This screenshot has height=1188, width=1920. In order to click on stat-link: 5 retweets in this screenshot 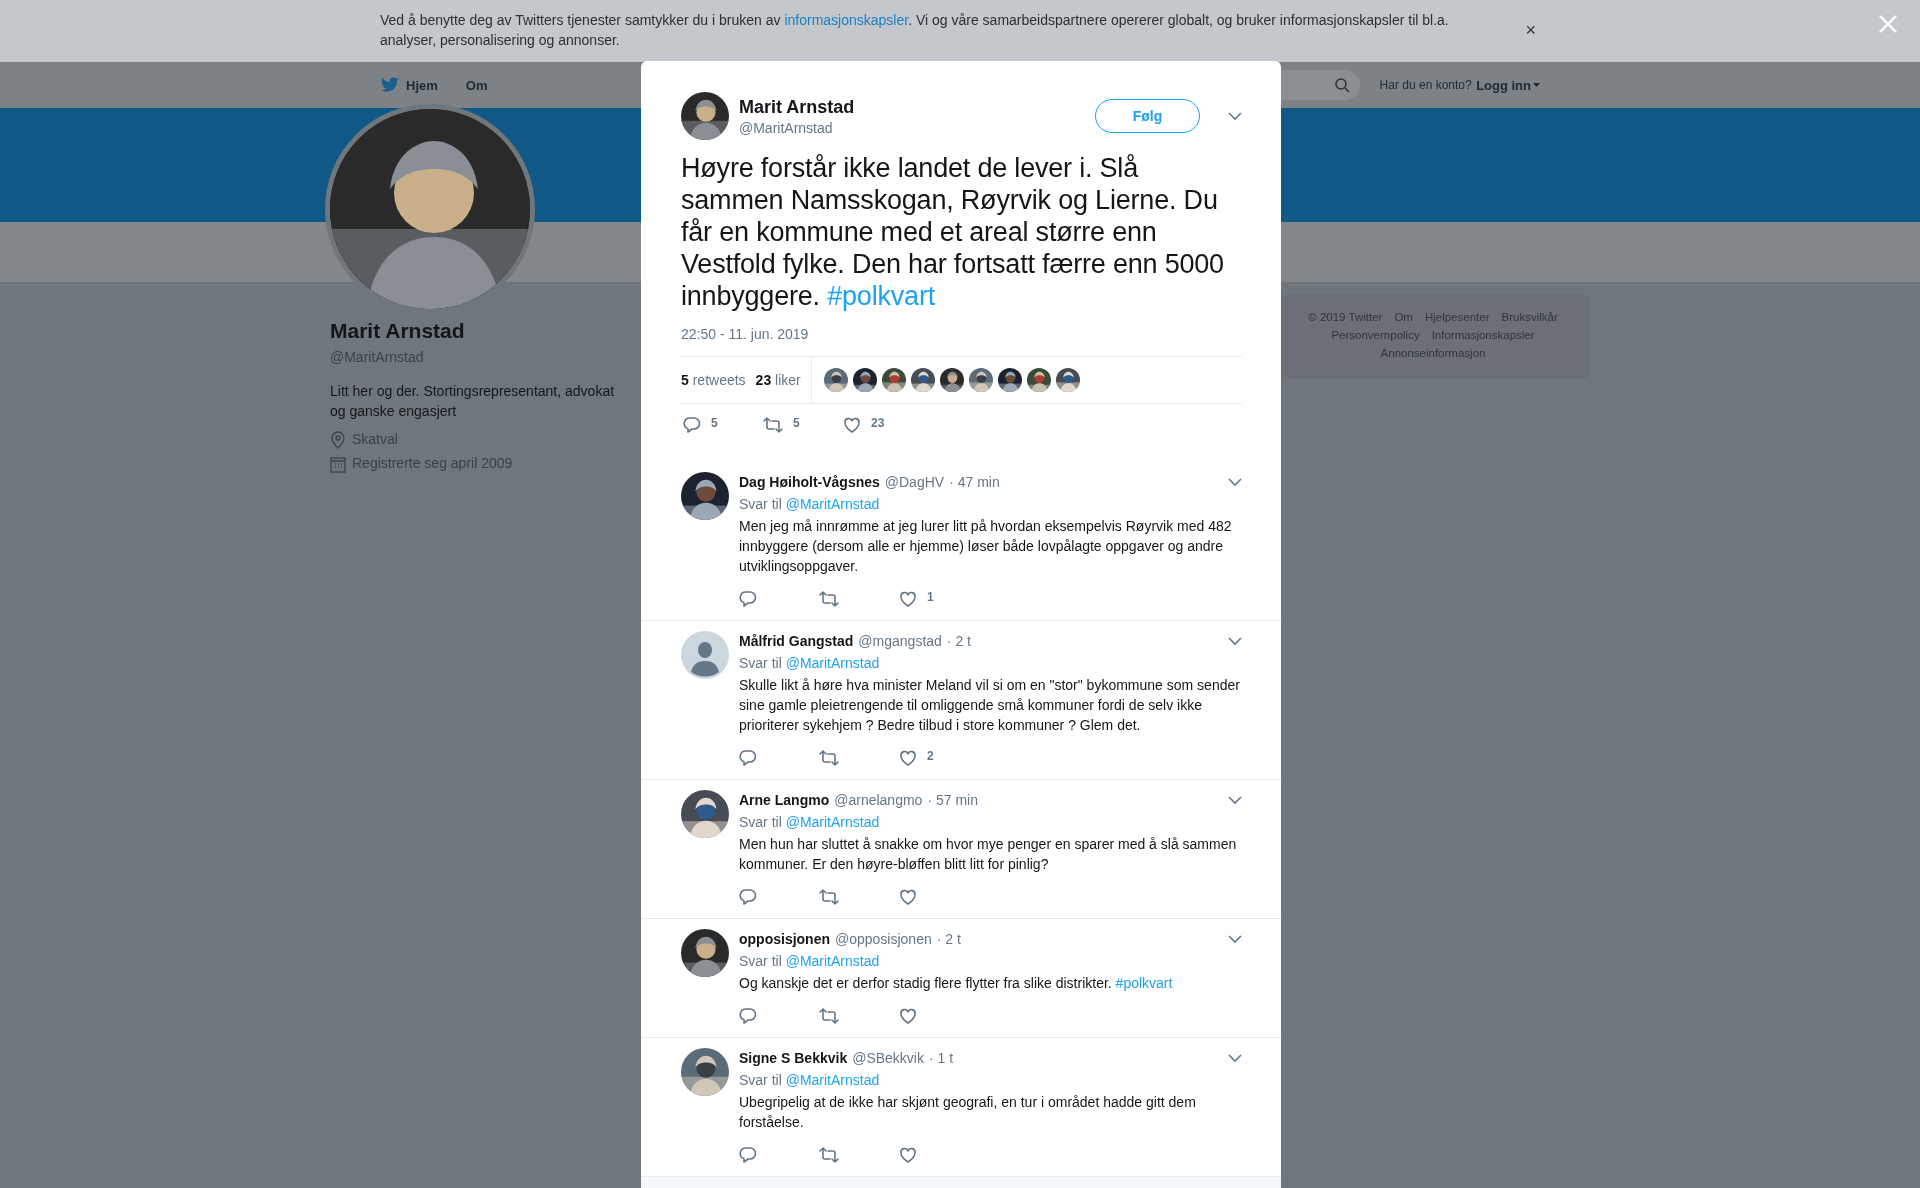, I will do `click(713, 380)`.